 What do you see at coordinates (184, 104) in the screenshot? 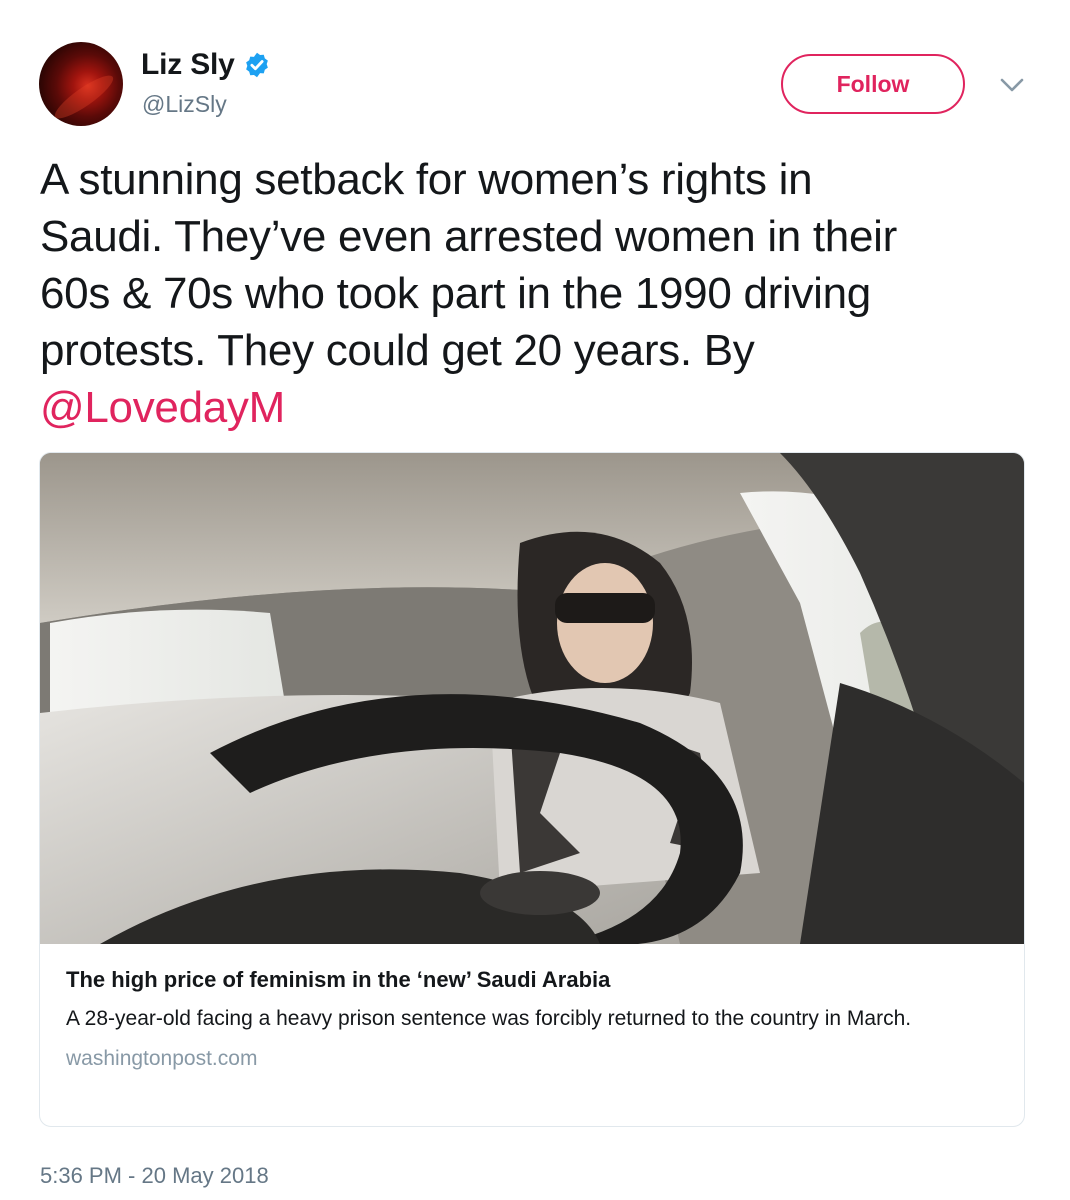
I see `author-handle: @LizSly` at bounding box center [184, 104].